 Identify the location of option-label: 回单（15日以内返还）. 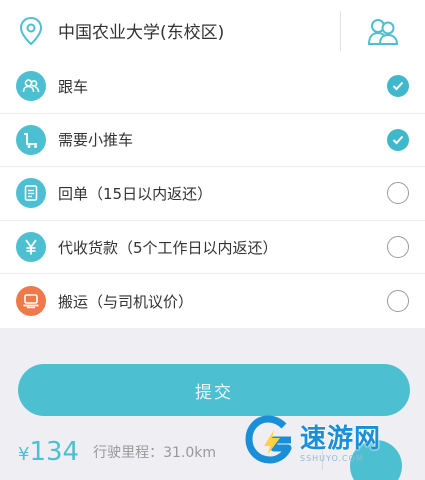
(135, 193).